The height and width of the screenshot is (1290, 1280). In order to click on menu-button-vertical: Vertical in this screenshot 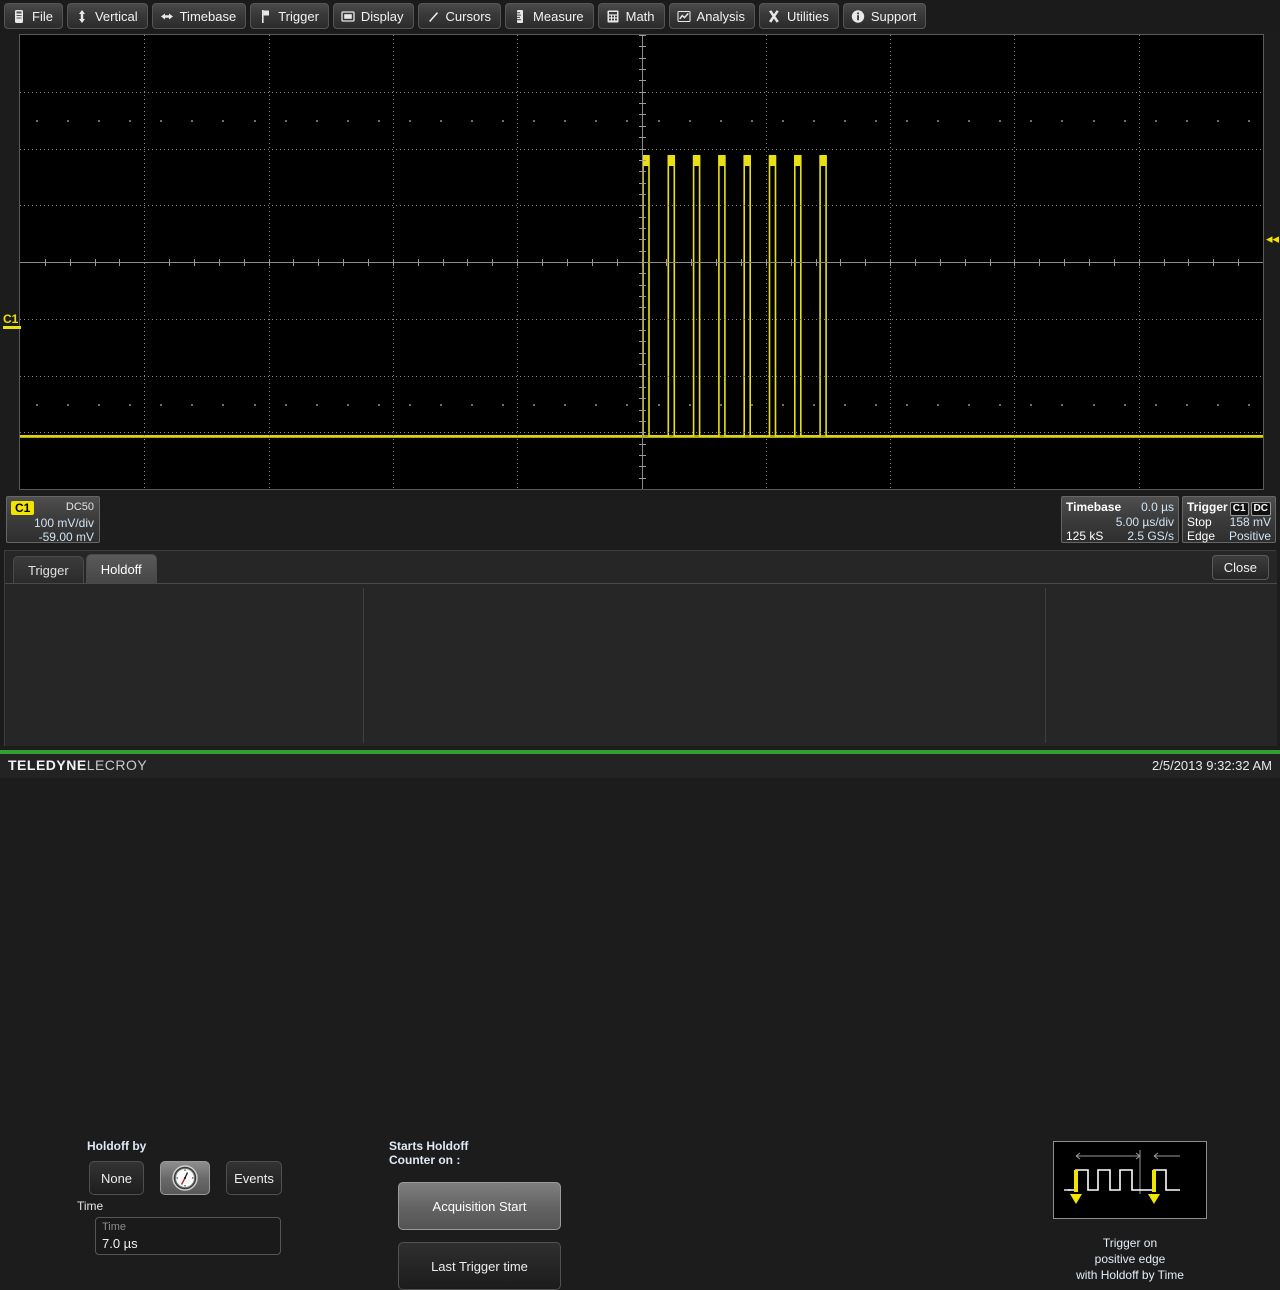, I will do `click(107, 16)`.